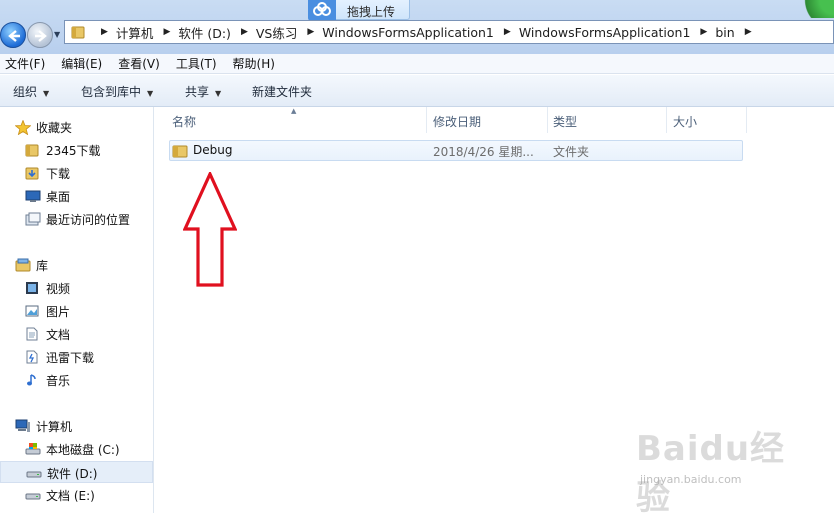 The width and height of the screenshot is (834, 513). What do you see at coordinates (70, 358) in the screenshot?
I see `nav-item-label: 迅雷下载` at bounding box center [70, 358].